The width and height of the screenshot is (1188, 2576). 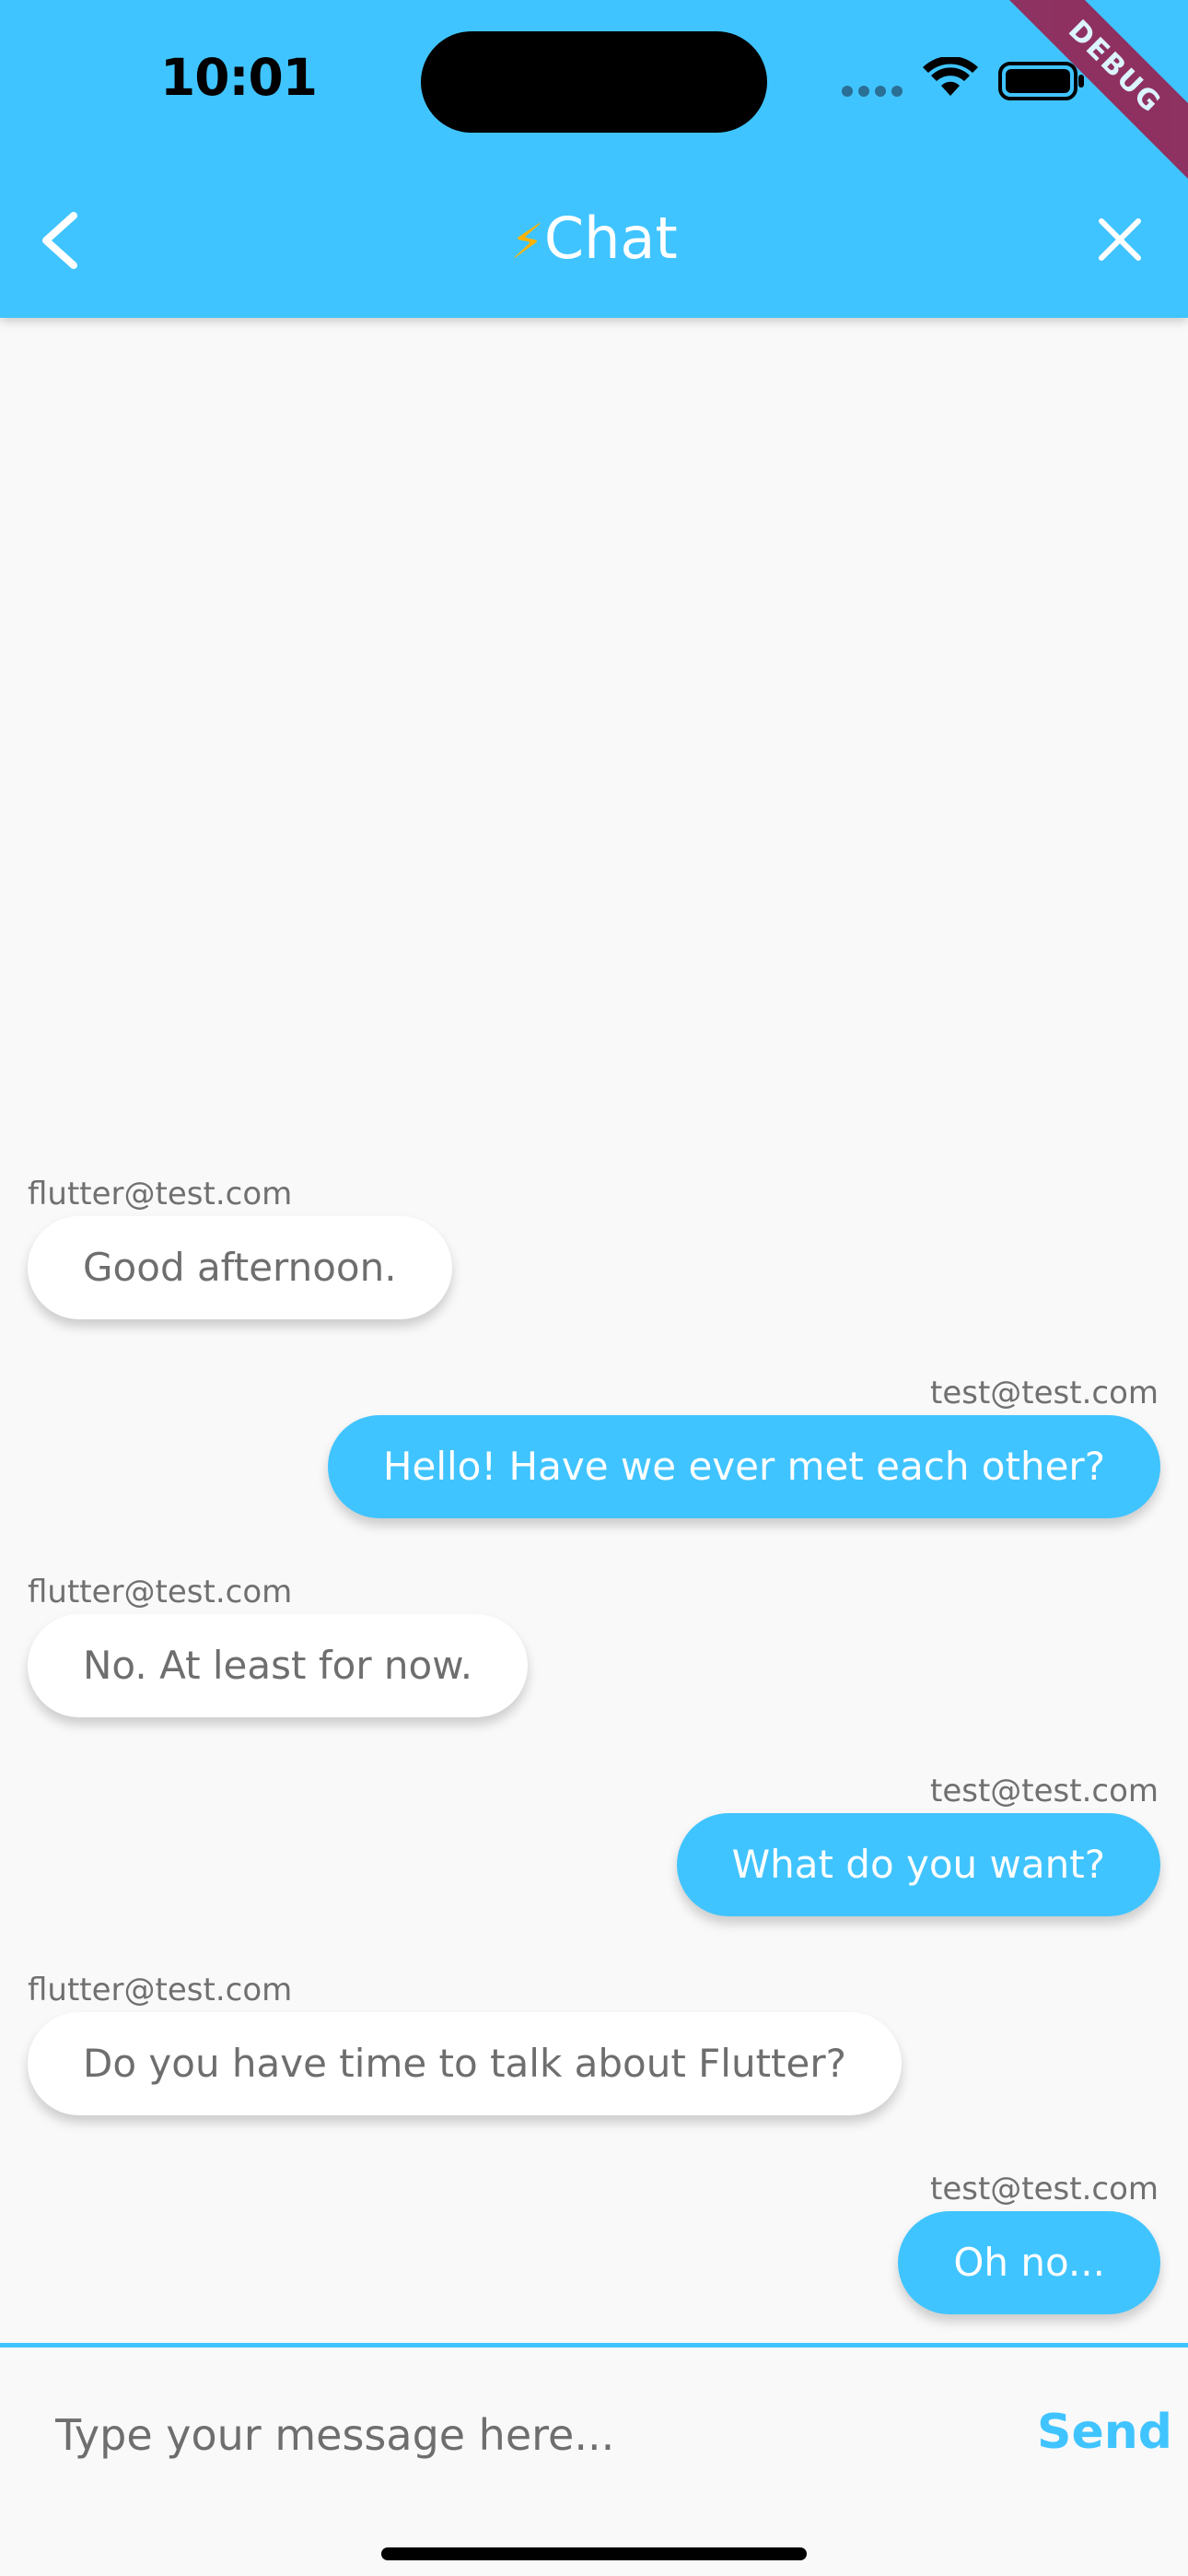 I want to click on message-item: test@test.com What do you want?, so click(x=594, y=1844).